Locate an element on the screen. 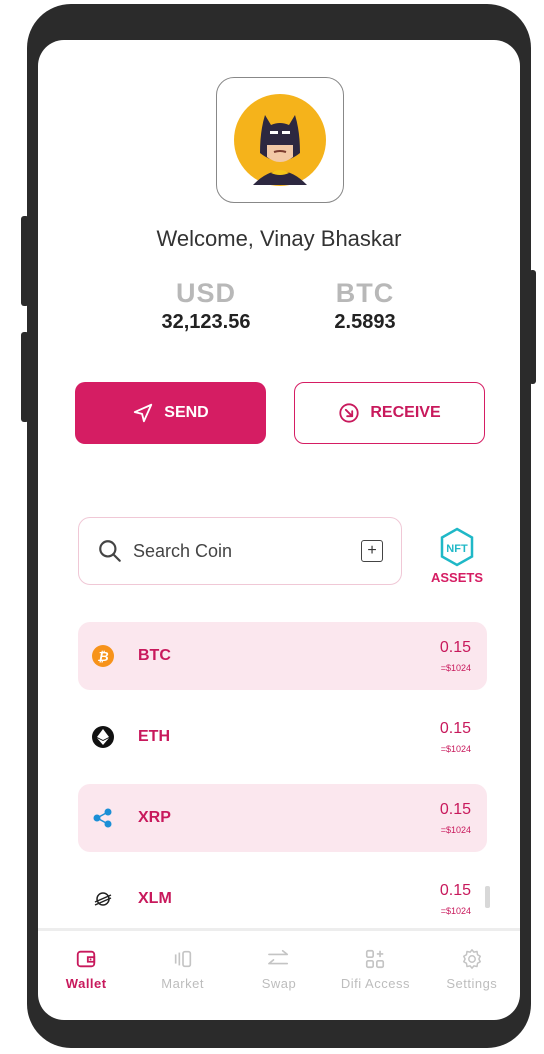  tab-market: Market is located at coordinates (182, 976).